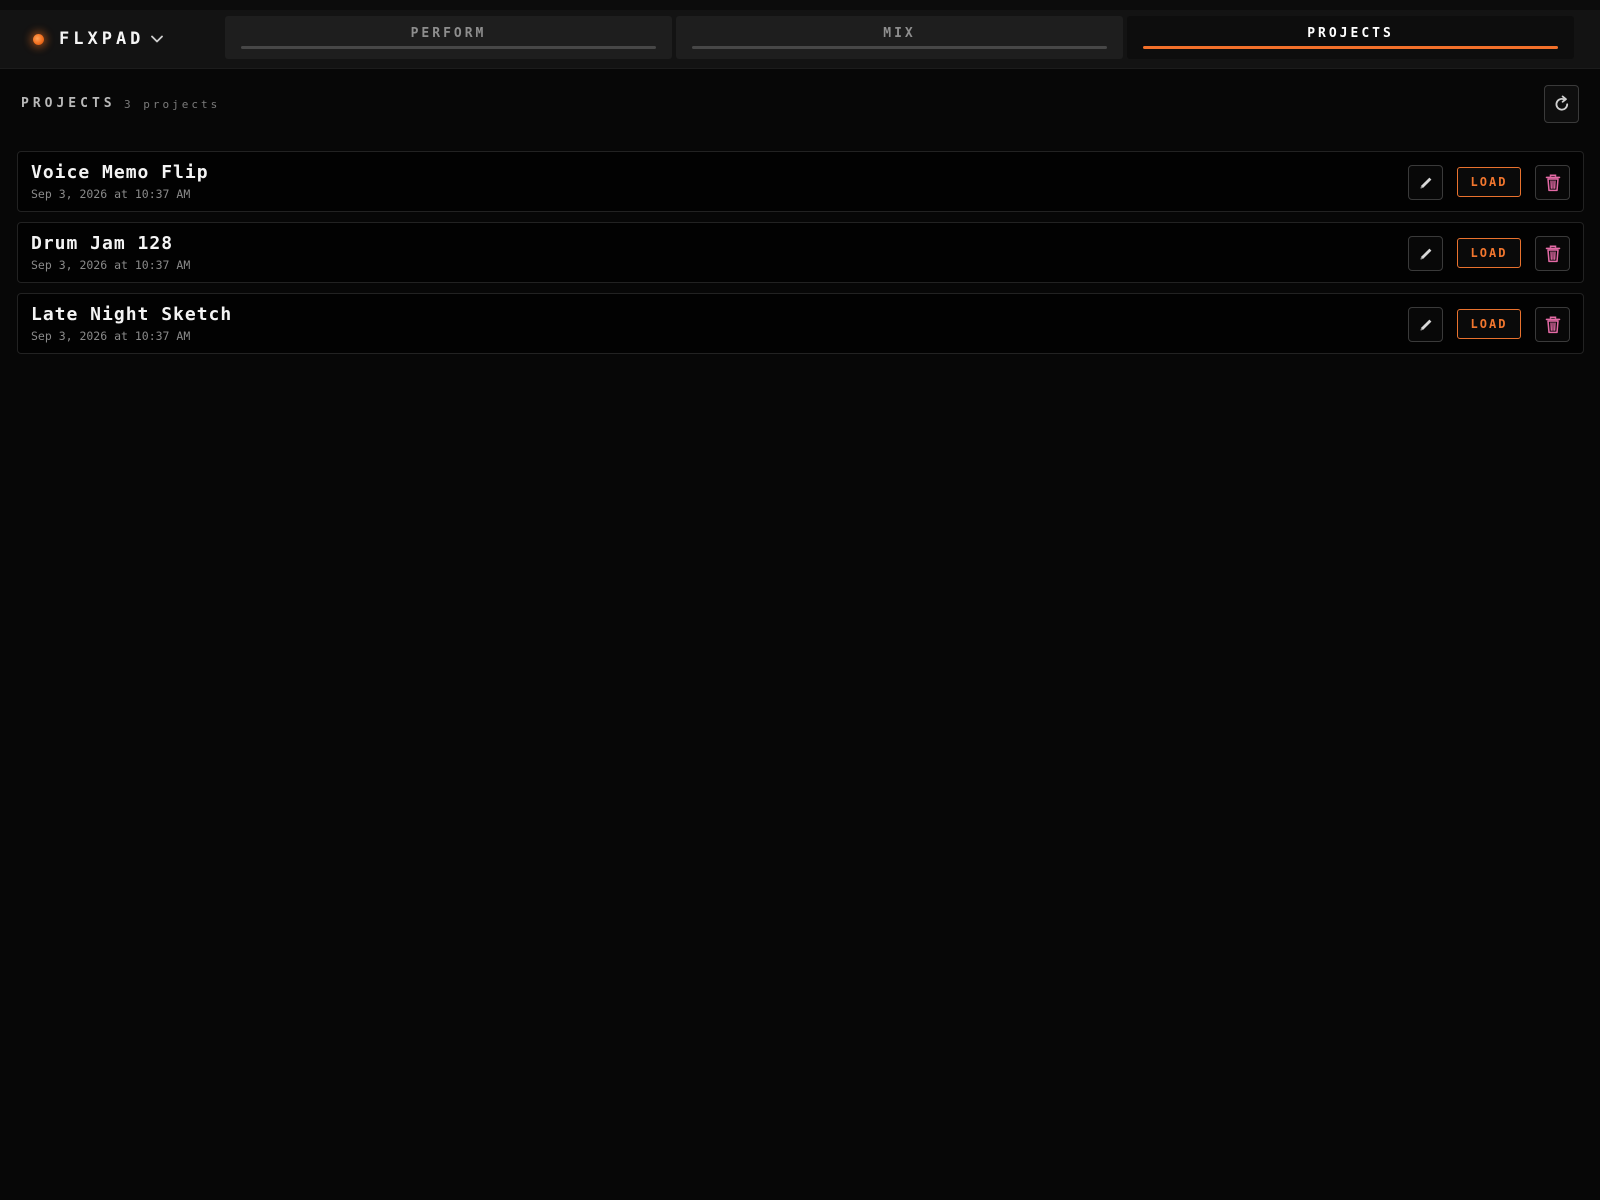 Image resolution: width=1600 pixels, height=1200 pixels. I want to click on refresh-icon, so click(1561, 103).